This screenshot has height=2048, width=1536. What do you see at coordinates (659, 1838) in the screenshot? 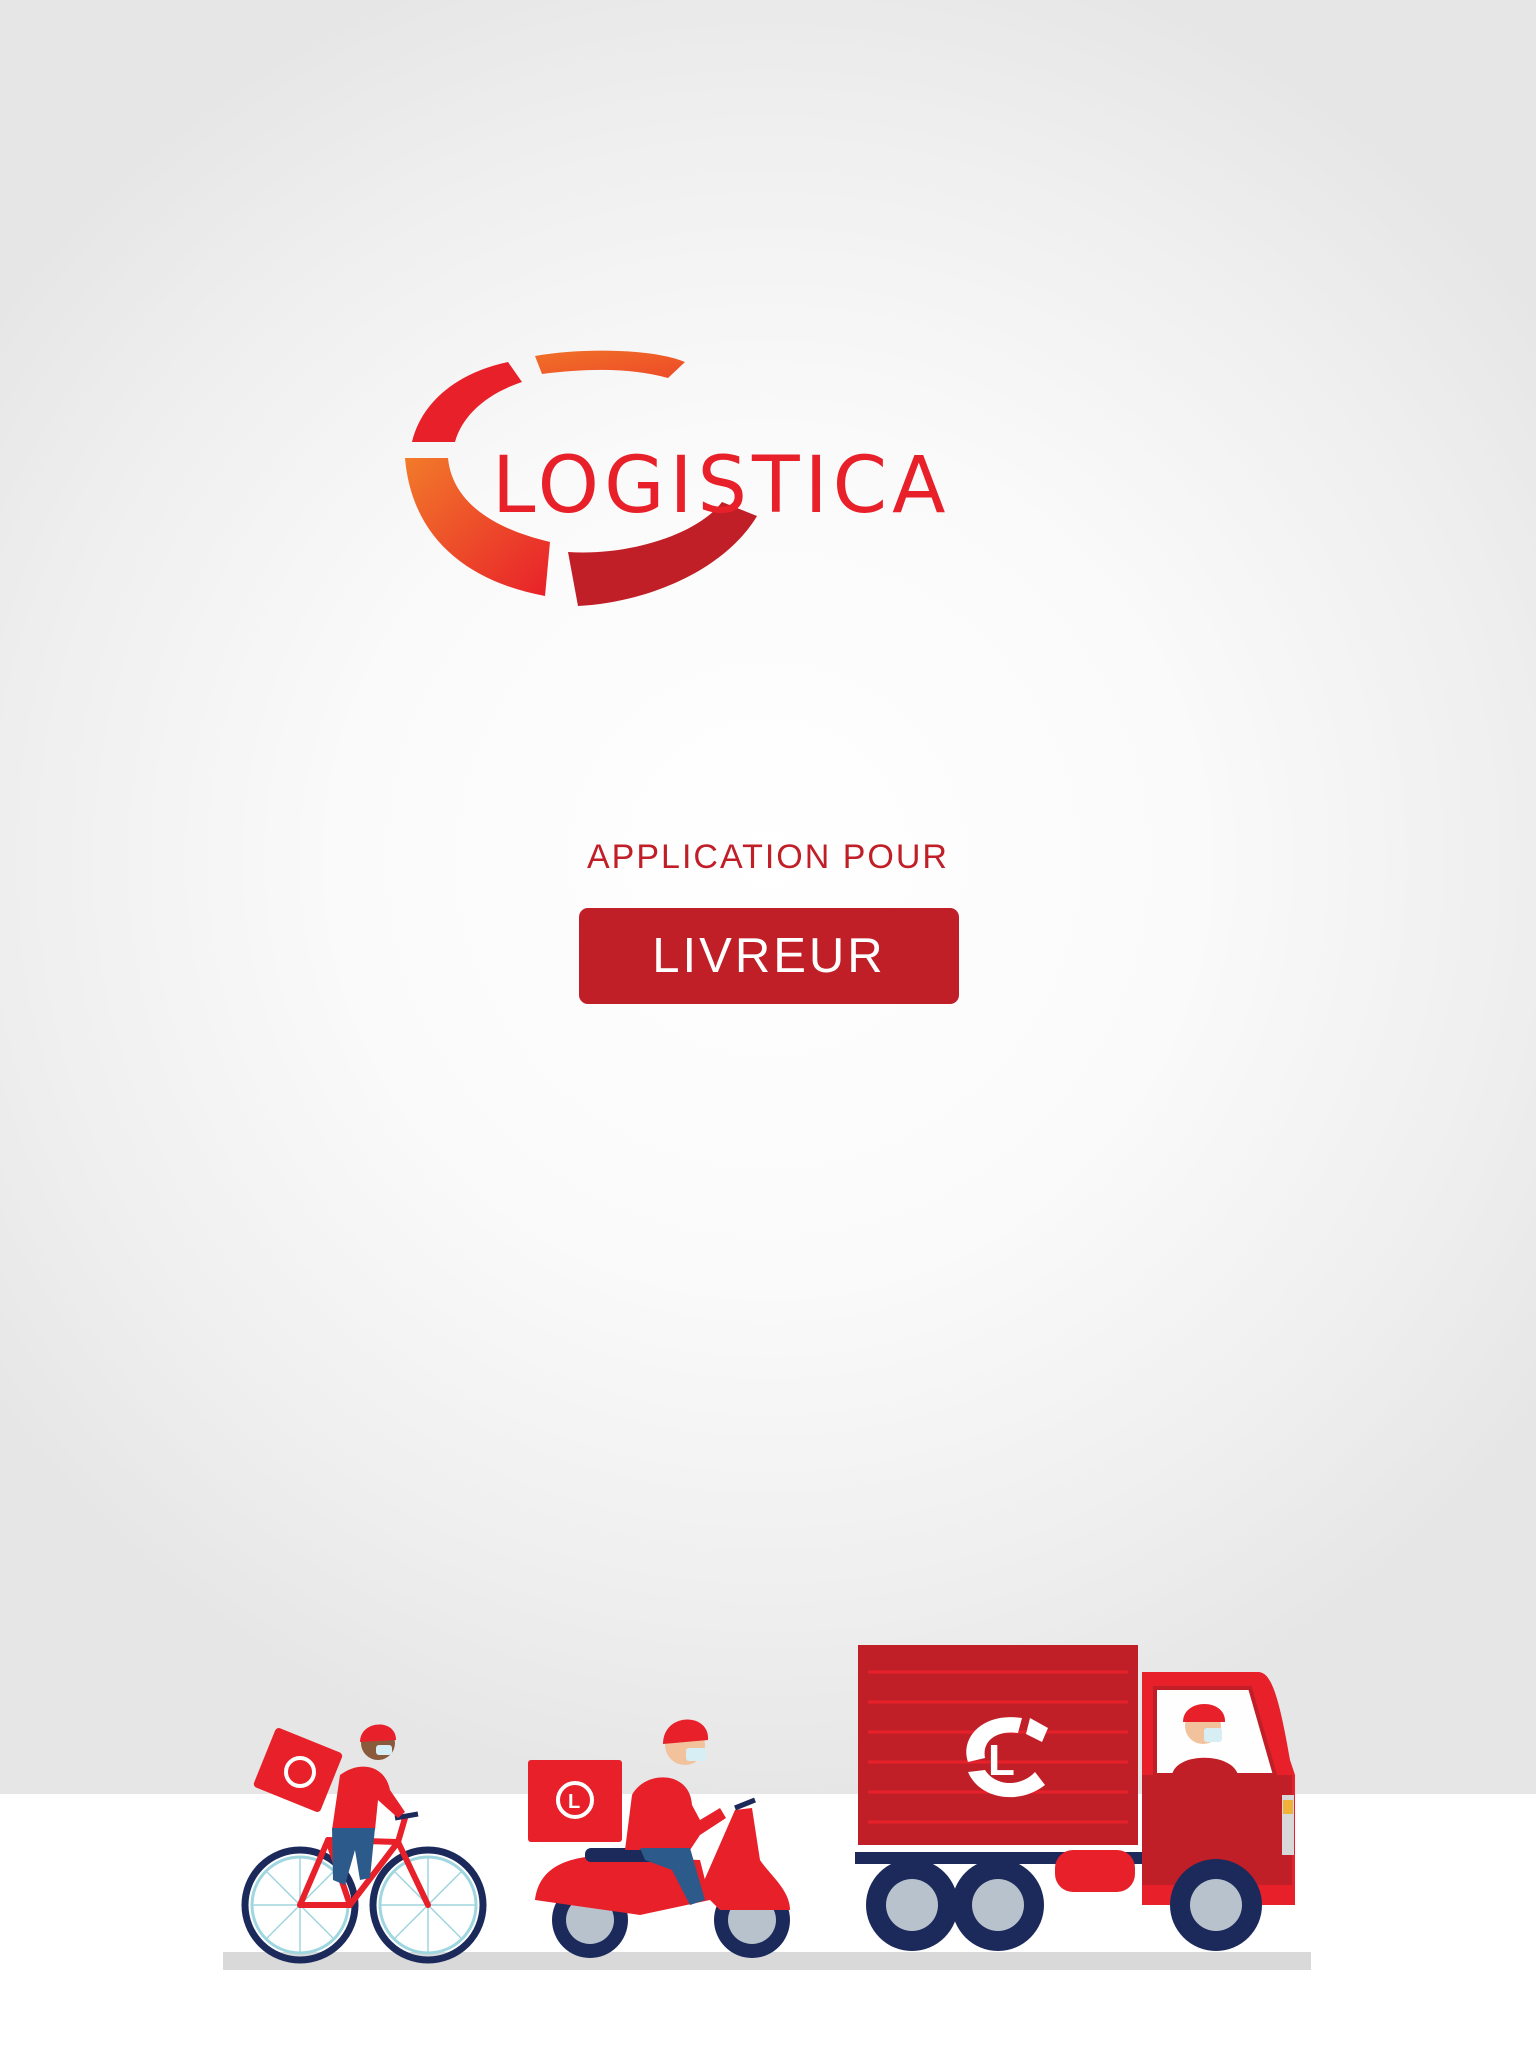
I see `scooter-courier-icon: L` at bounding box center [659, 1838].